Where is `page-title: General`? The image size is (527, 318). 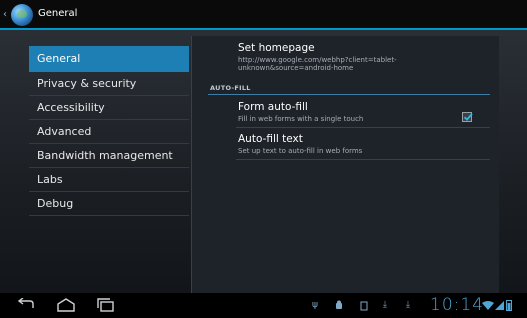 page-title: General is located at coordinates (58, 13).